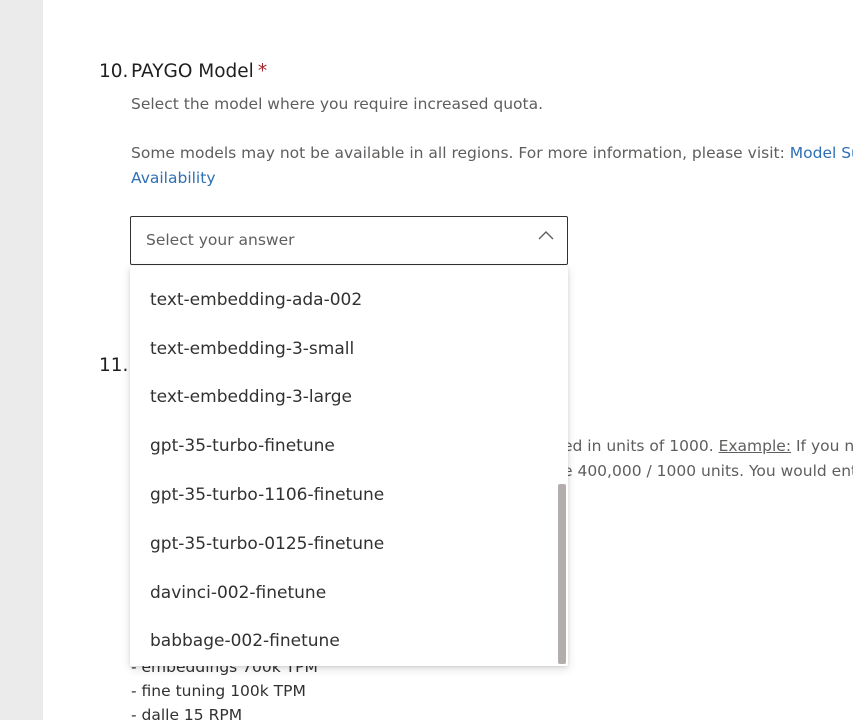  I want to click on option-text-embedding-ada-002: text-embedding-ada-002, so click(343, 300).